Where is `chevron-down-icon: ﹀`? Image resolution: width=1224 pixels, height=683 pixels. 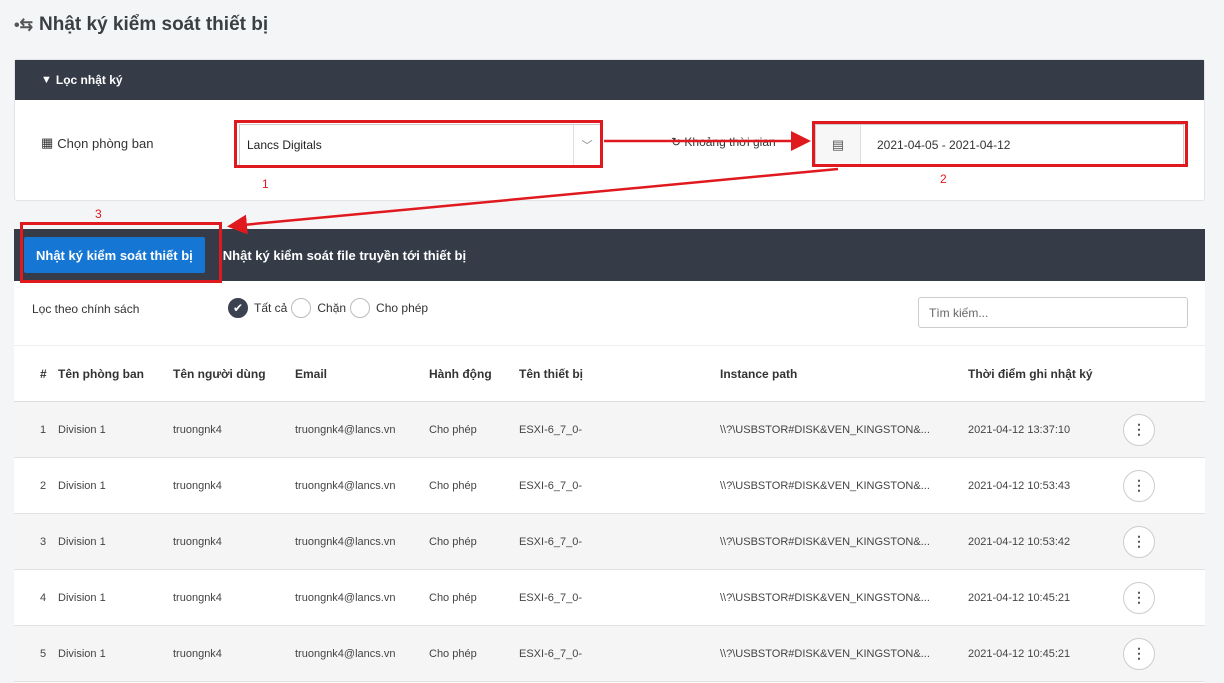
chevron-down-icon: ﹀ is located at coordinates (586, 145).